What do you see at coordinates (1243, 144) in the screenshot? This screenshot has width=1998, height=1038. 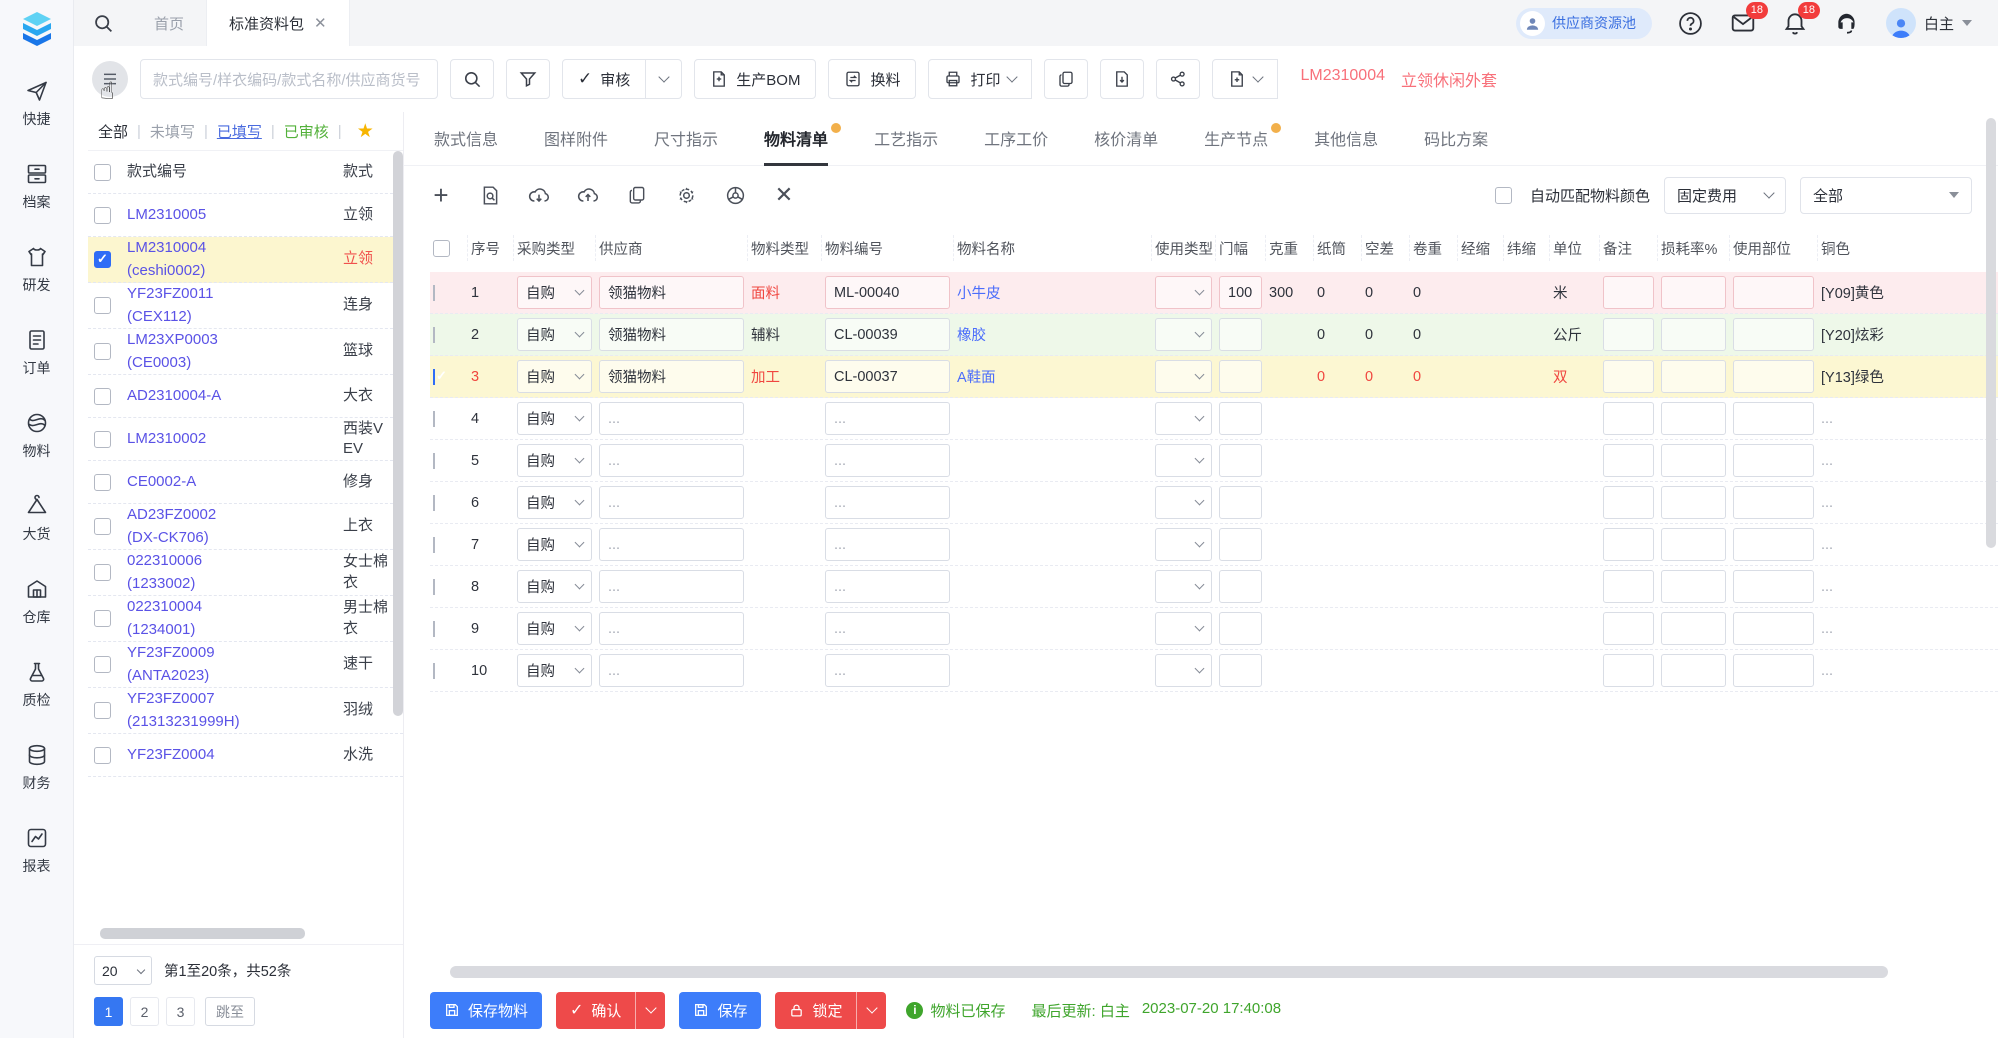 I see `tab-生产节点: 生产节点` at bounding box center [1243, 144].